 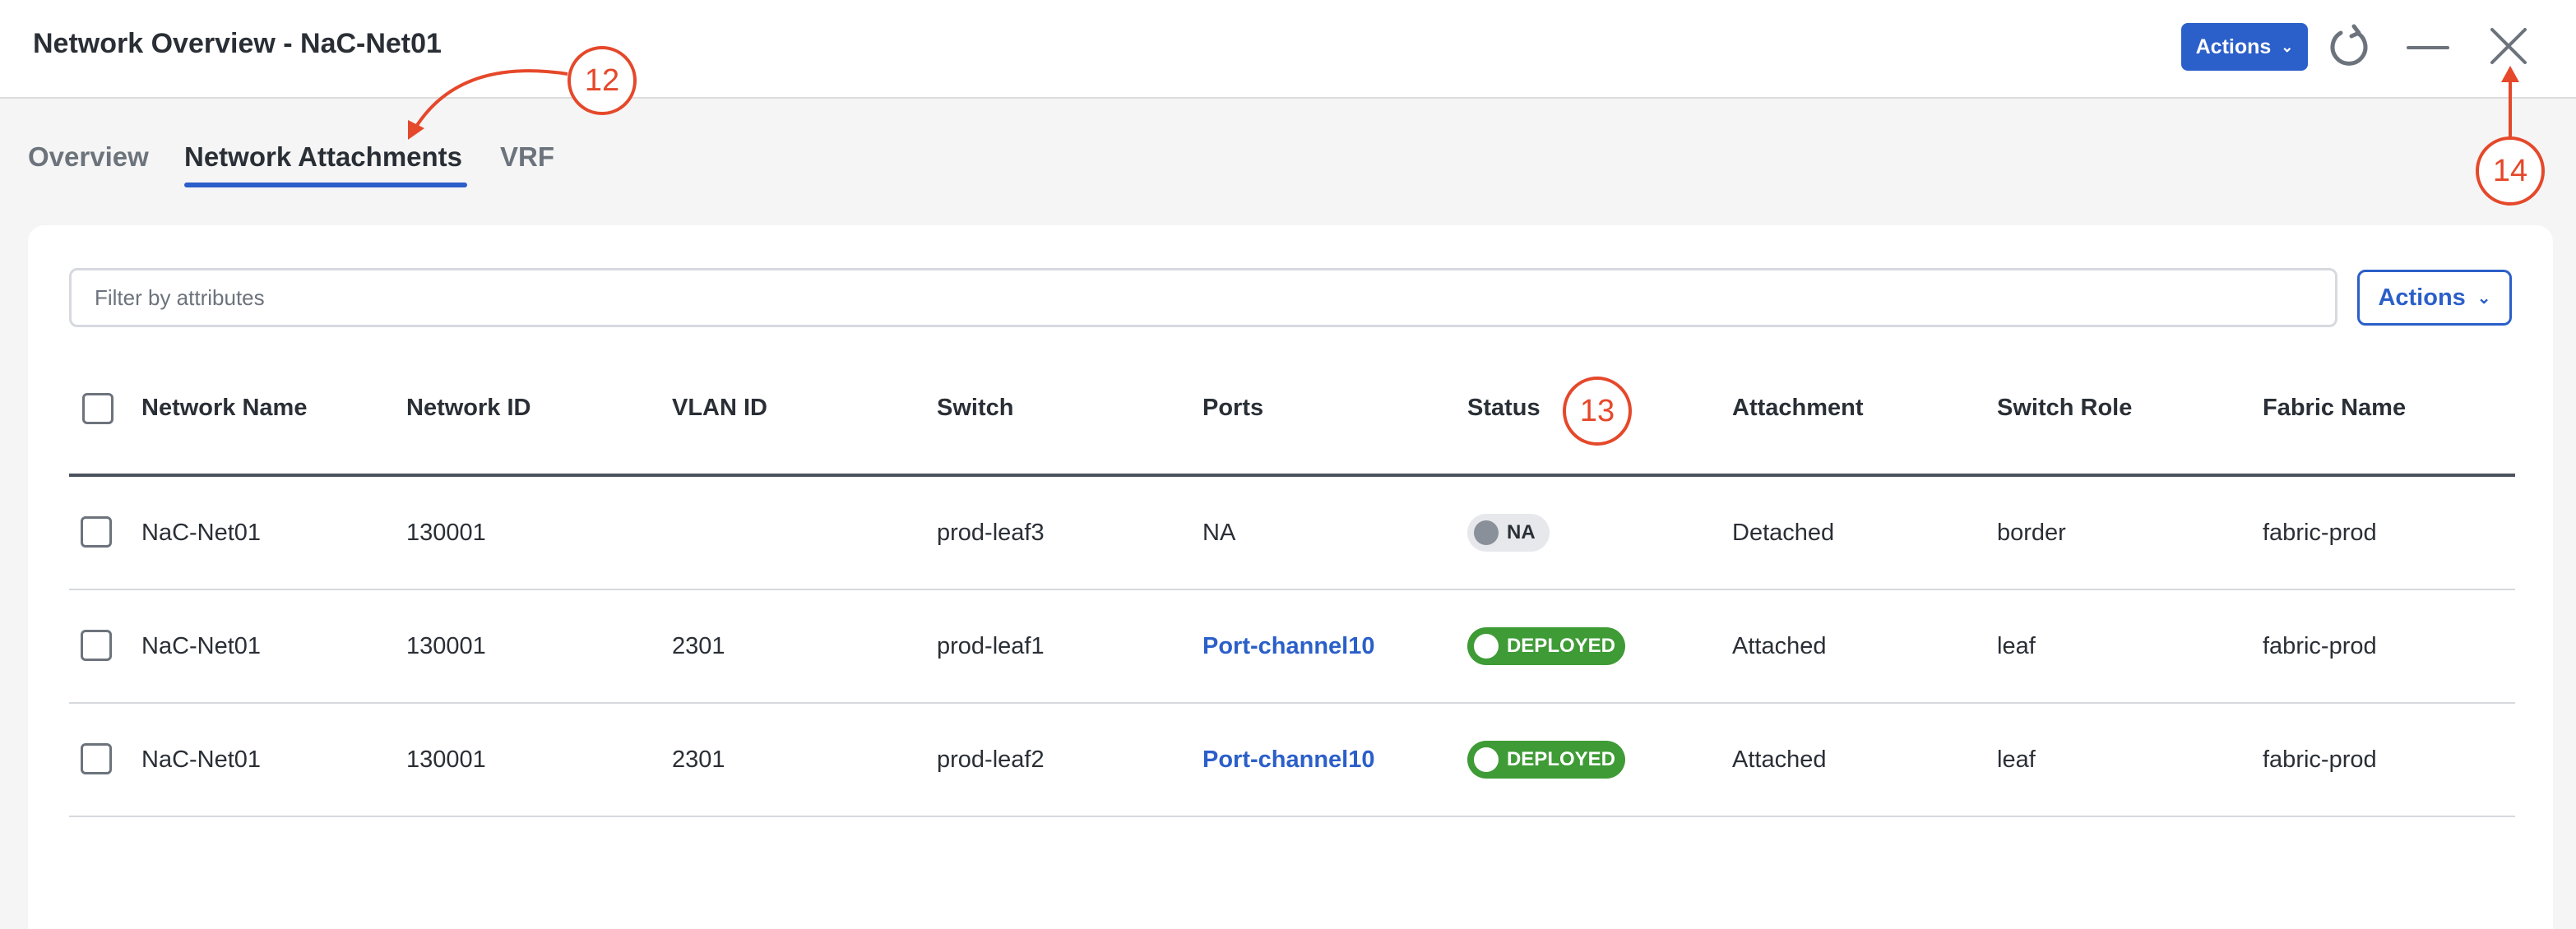 What do you see at coordinates (720, 409) in the screenshot?
I see `column-header-vlan-id: VLAN ID` at bounding box center [720, 409].